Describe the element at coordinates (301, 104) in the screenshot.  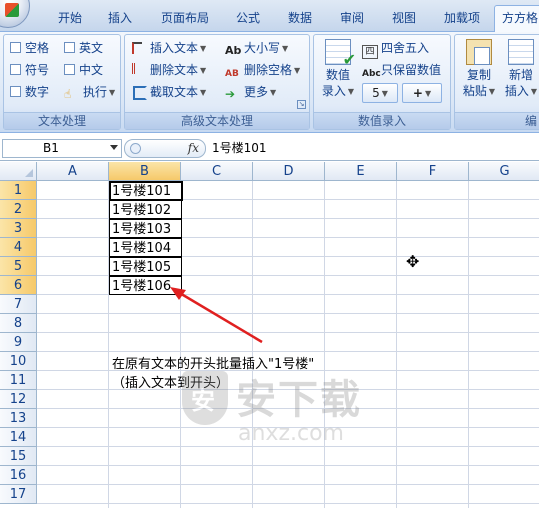
I see `dialog-launcher-icon: ↘` at that location.